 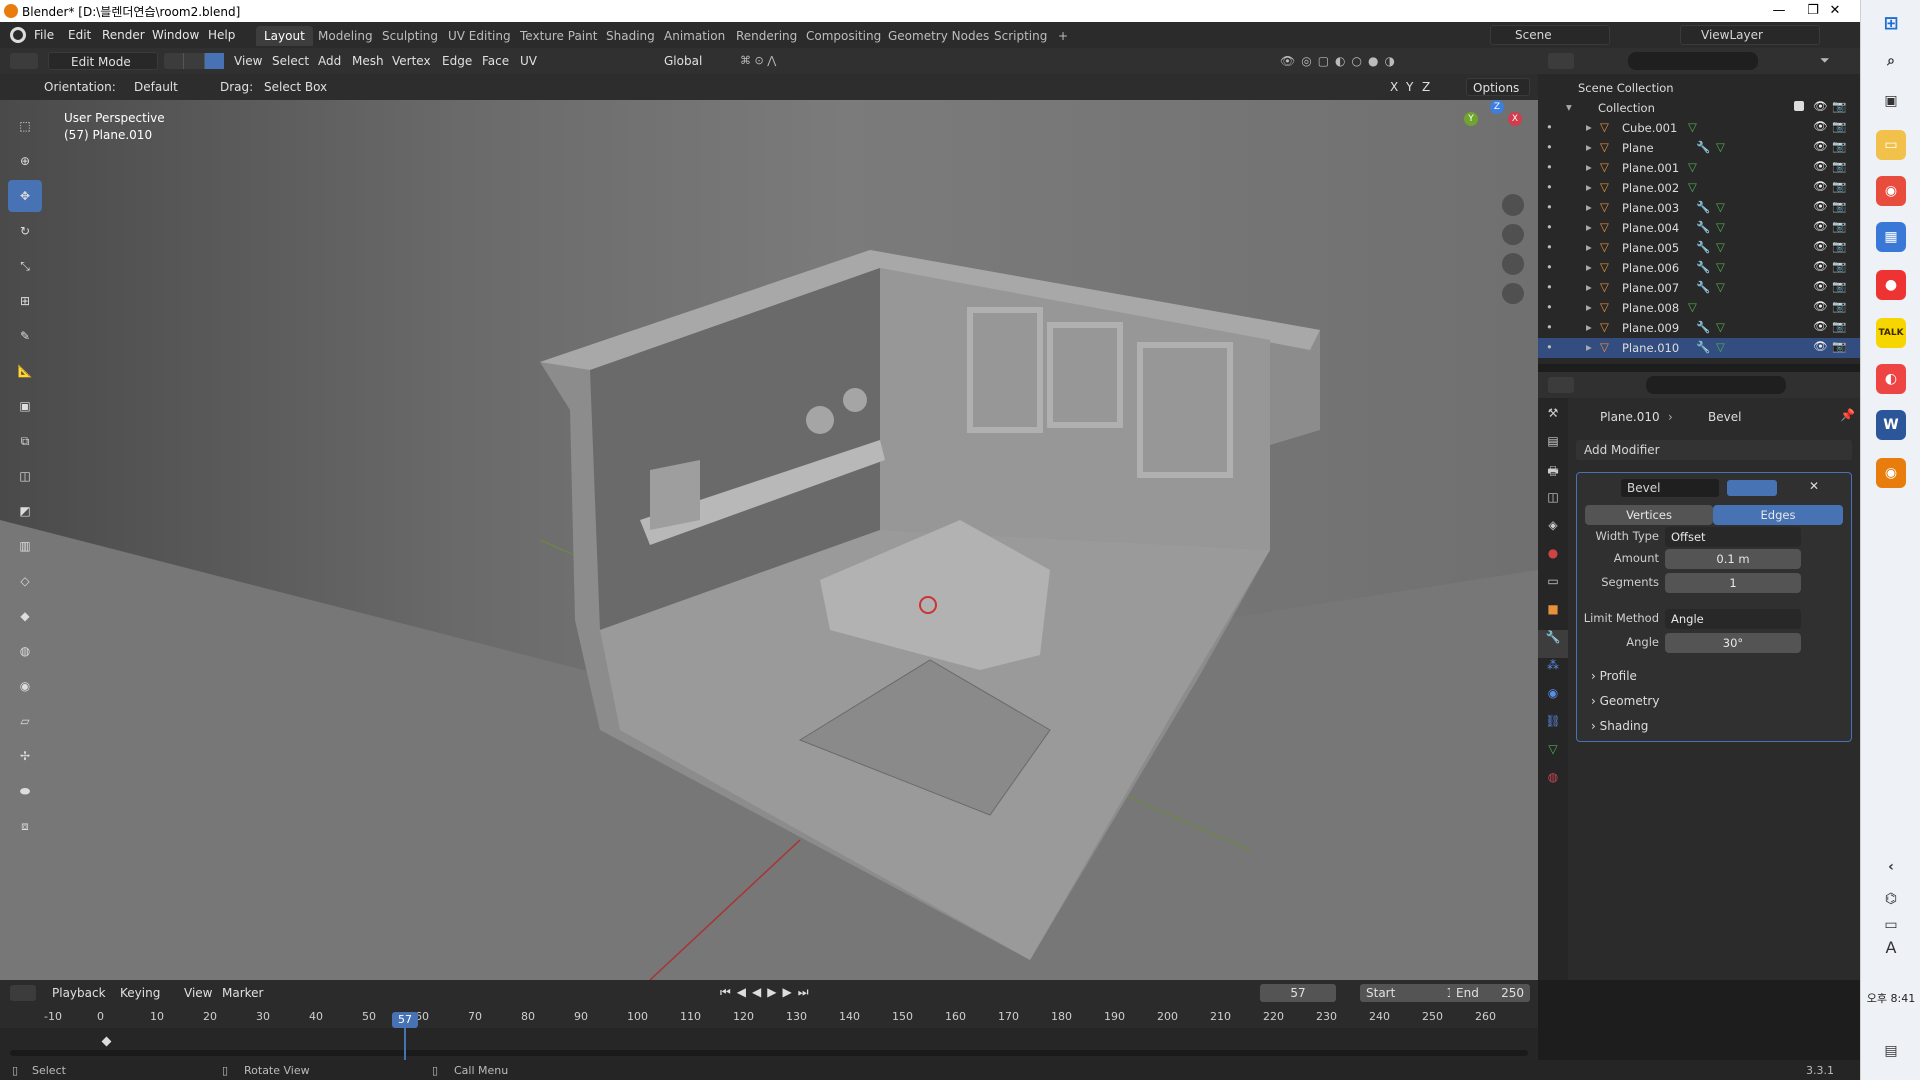 I want to click on menu-vertex: Vertex, so click(x=411, y=61).